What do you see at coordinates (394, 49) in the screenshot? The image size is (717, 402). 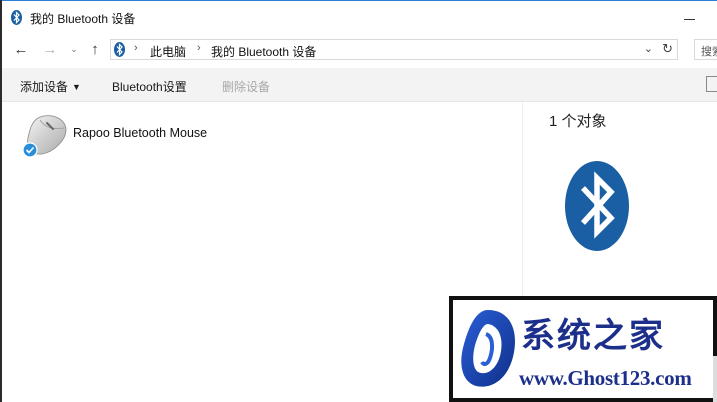 I see `address-bar: › 此电脑 › 我的 Bluetooth 设备 ⌄ ↻` at bounding box center [394, 49].